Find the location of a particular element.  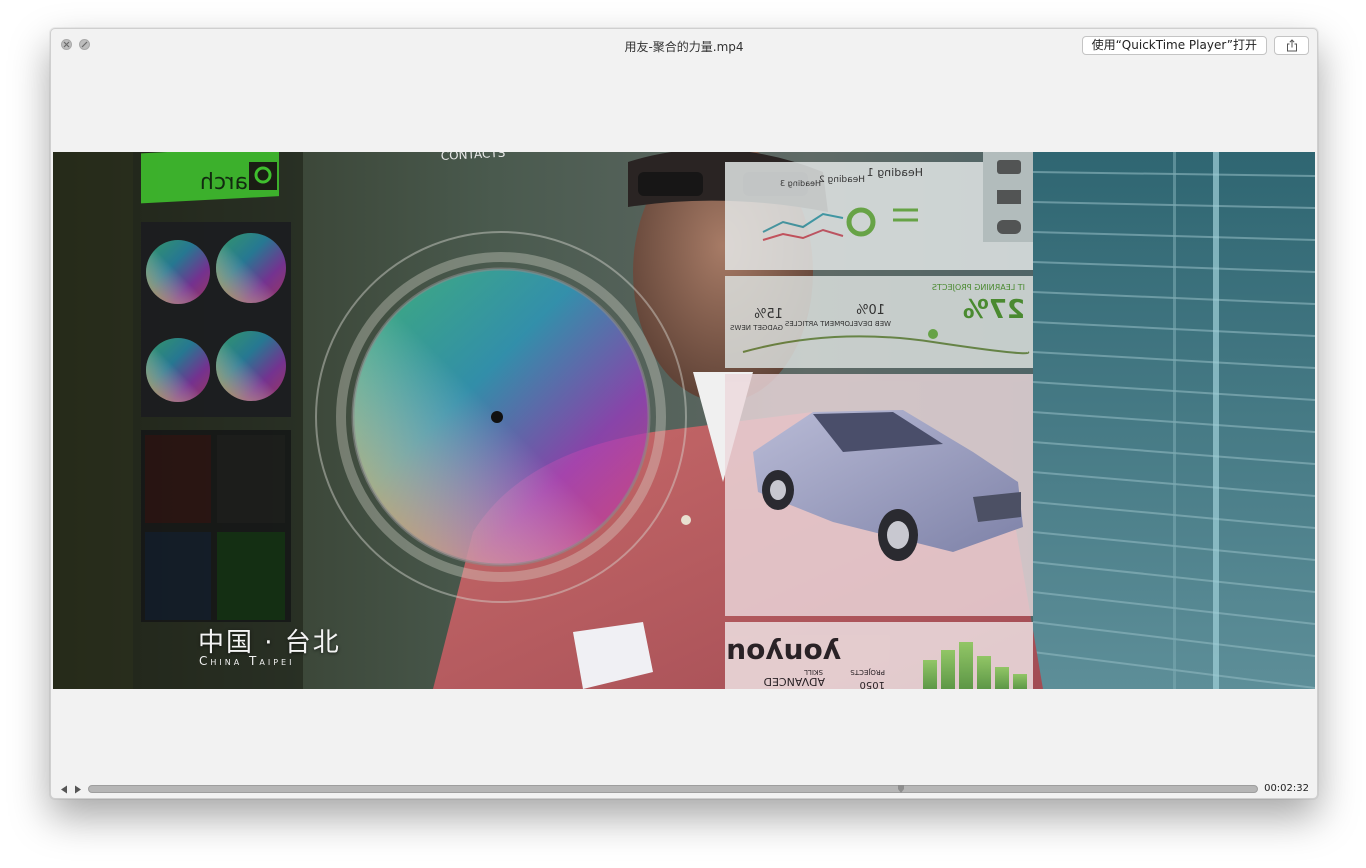

overlay-stat-27: 27% is located at coordinates (994, 310).